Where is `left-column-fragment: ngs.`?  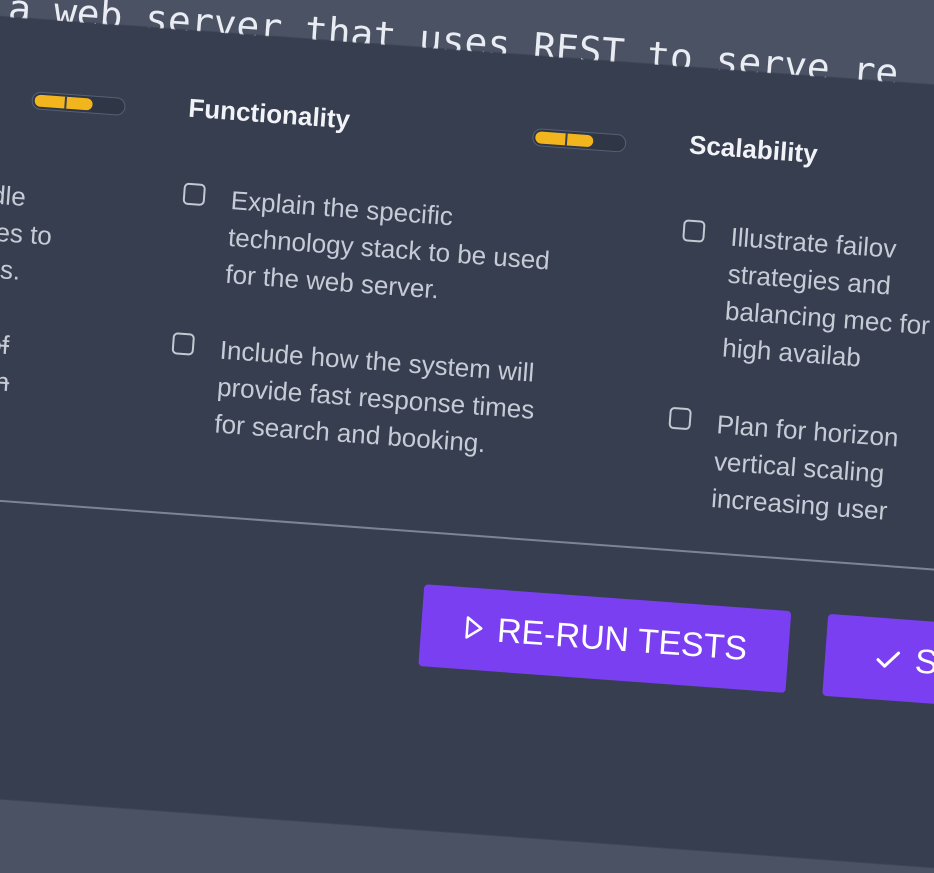
left-column-fragment: ngs. is located at coordinates (11, 269).